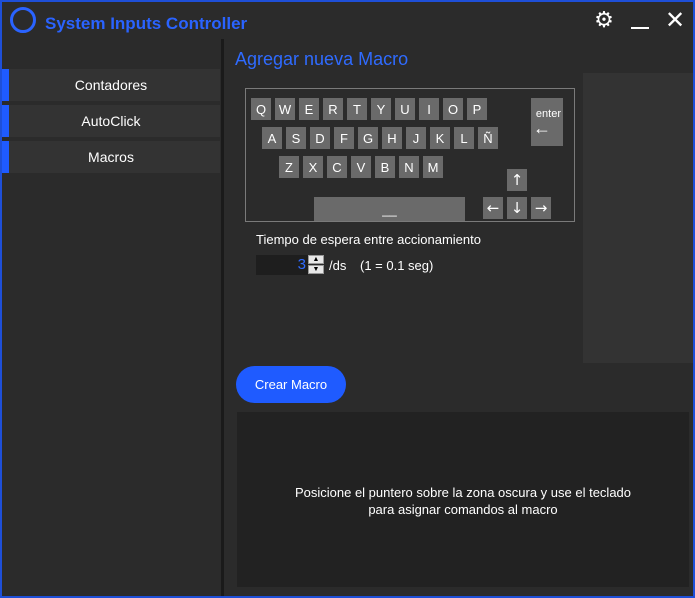 The height and width of the screenshot is (598, 695). I want to click on stepper-down-button: ▼, so click(316, 269).